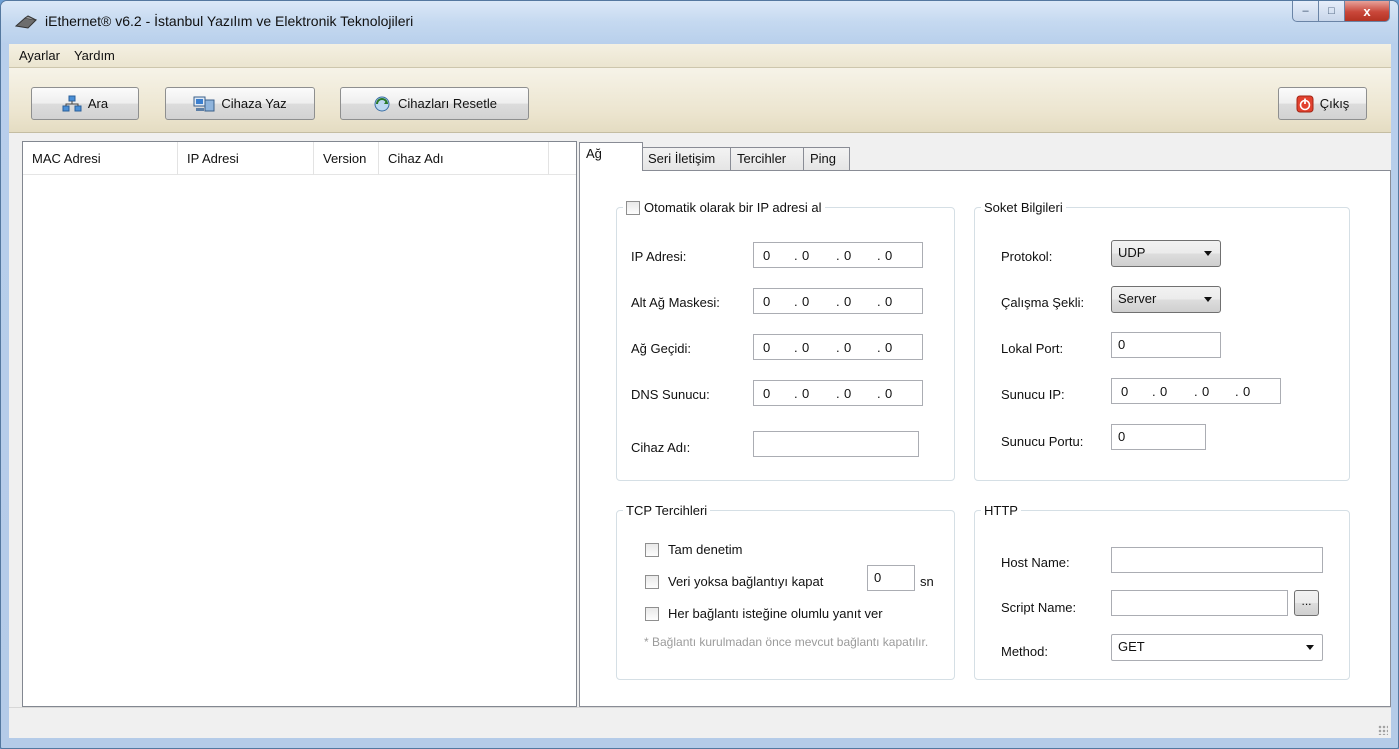 This screenshot has width=1399, height=749. I want to click on device-list-header: MAC Adresi IP Adresi Version Cihaz Adı, so click(299, 158).